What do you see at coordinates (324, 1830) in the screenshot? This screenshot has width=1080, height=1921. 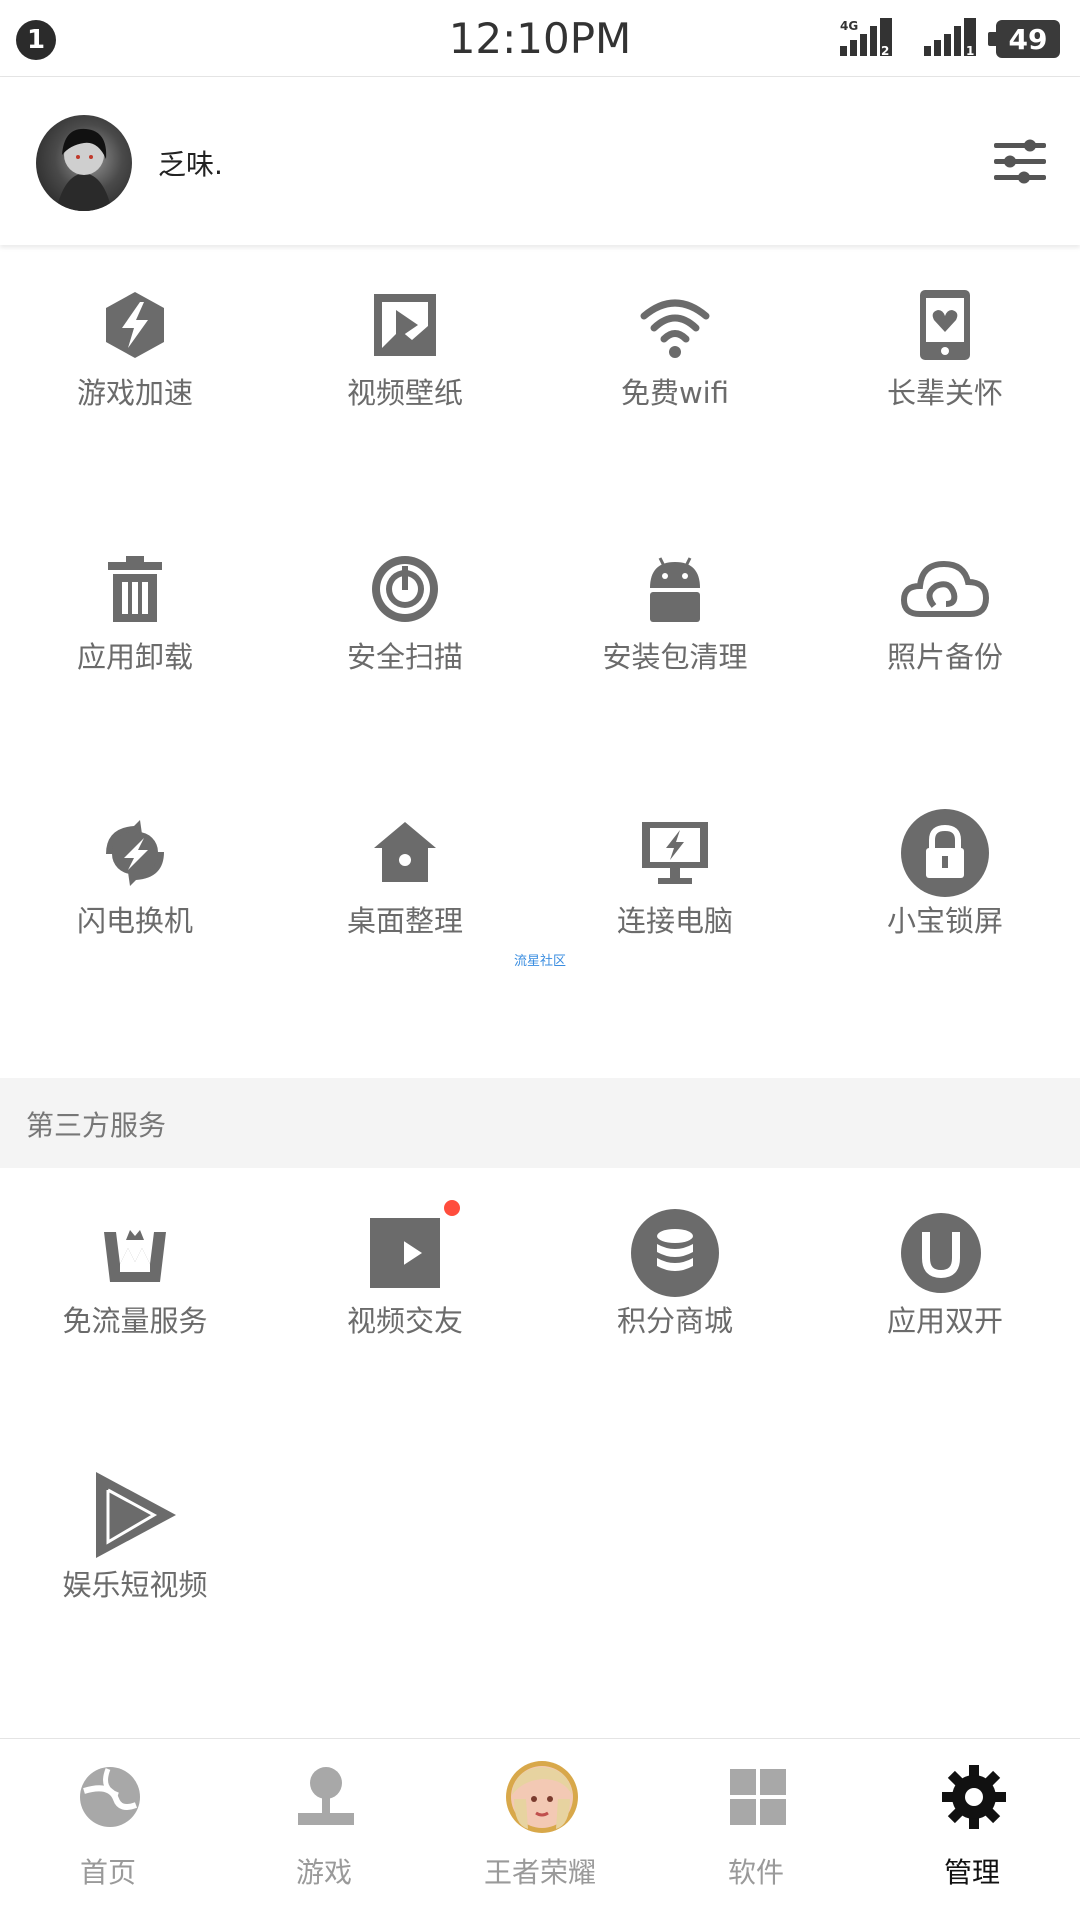 I see `nav-games: 游戏` at bounding box center [324, 1830].